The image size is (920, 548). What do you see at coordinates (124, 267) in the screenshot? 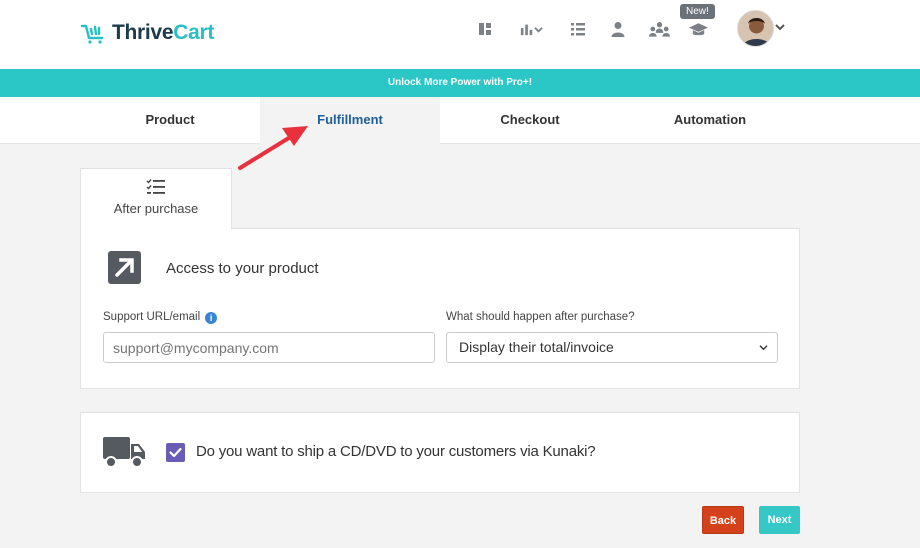
I see `external-link-arrow-icon` at bounding box center [124, 267].